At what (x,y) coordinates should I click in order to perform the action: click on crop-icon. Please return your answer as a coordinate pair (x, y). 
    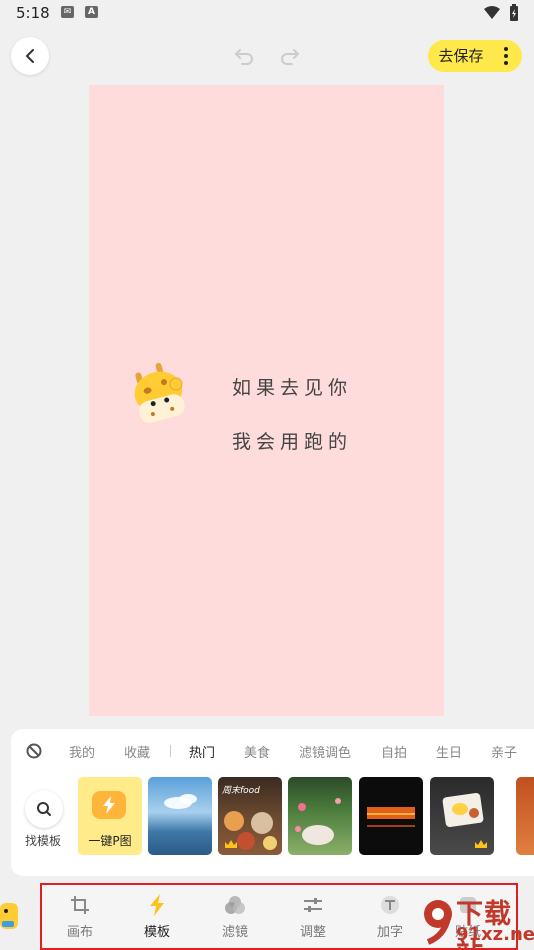
    Looking at the image, I should click on (80, 905).